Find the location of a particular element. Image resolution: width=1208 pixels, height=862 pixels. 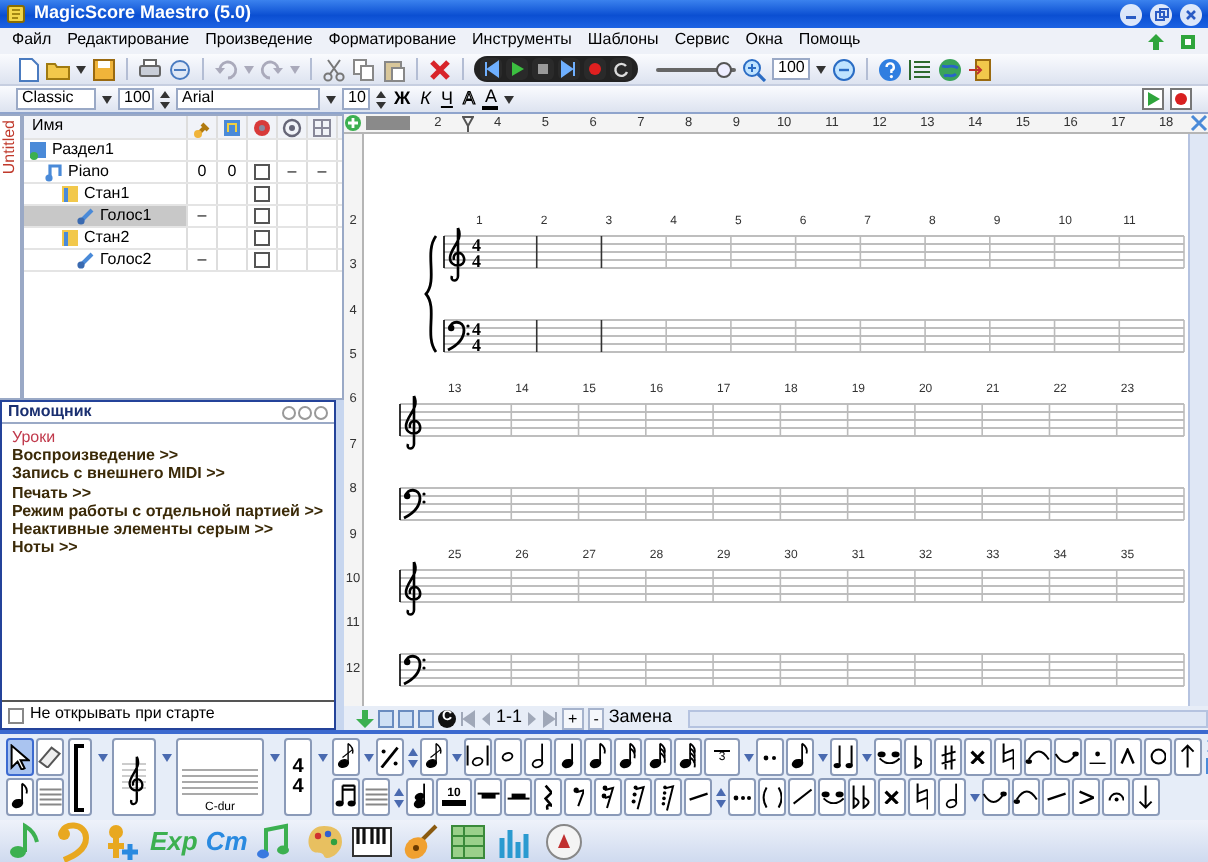

menu-item: Окна is located at coordinates (764, 41).